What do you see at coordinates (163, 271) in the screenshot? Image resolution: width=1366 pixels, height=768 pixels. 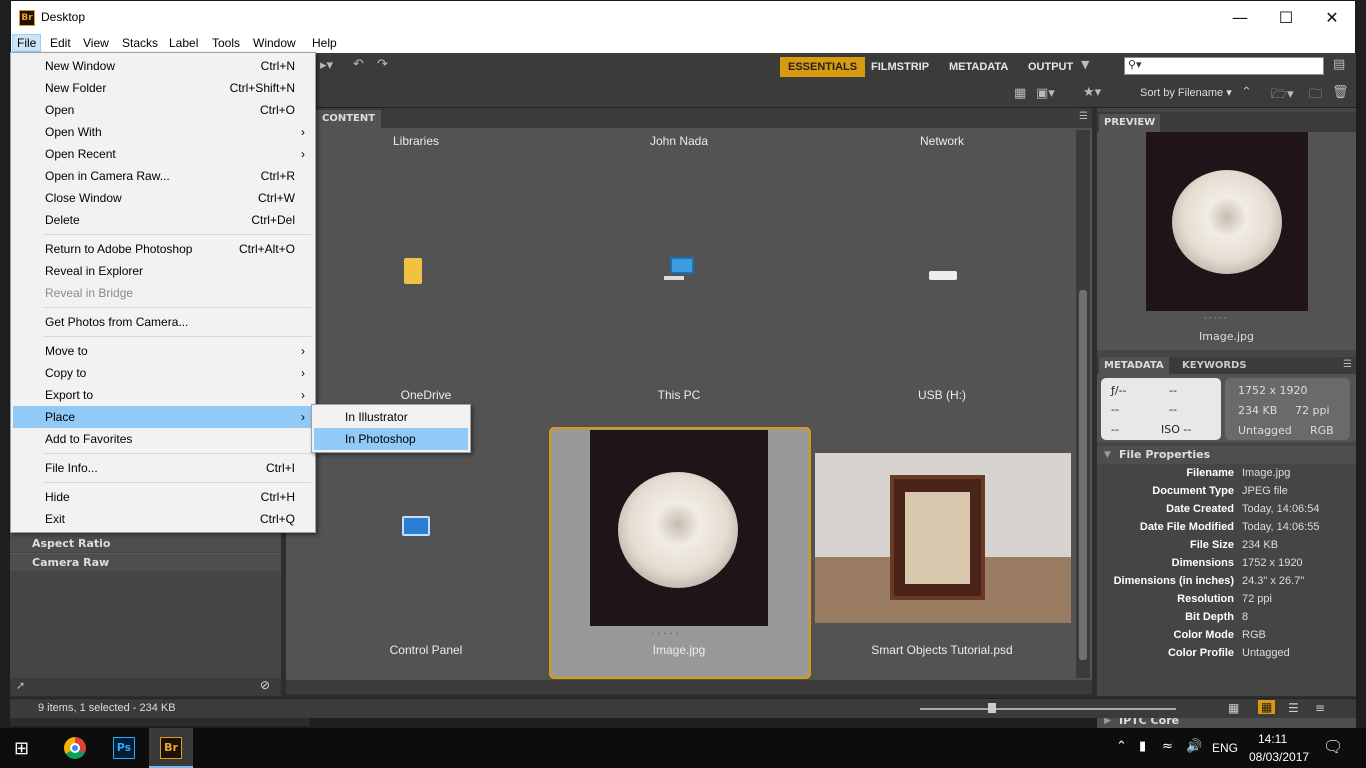 I see `menu-item-reveal-explorer: Reveal in Explorer` at bounding box center [163, 271].